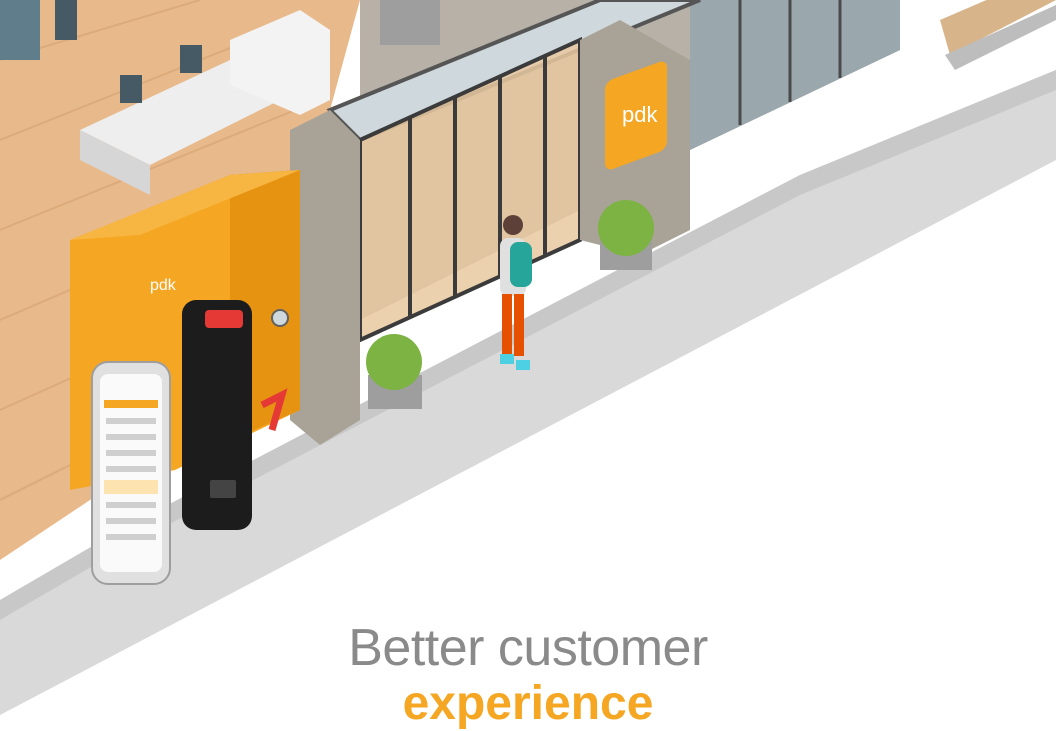  What do you see at coordinates (528, 703) in the screenshot?
I see `headline-line-2: experience` at bounding box center [528, 703].